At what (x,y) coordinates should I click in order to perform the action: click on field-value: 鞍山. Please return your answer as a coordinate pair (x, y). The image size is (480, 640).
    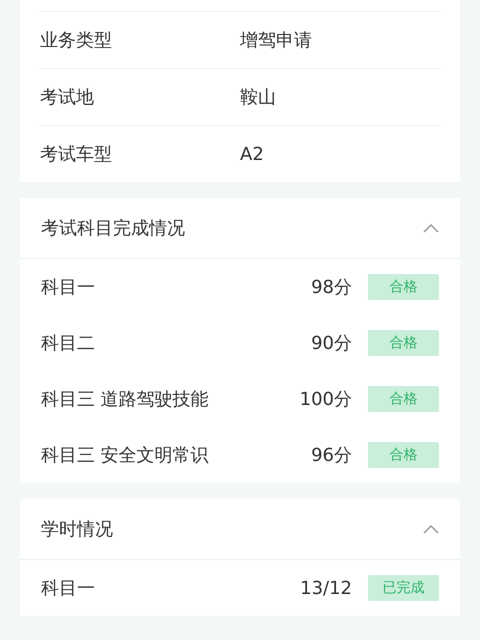
    Looking at the image, I should click on (258, 97).